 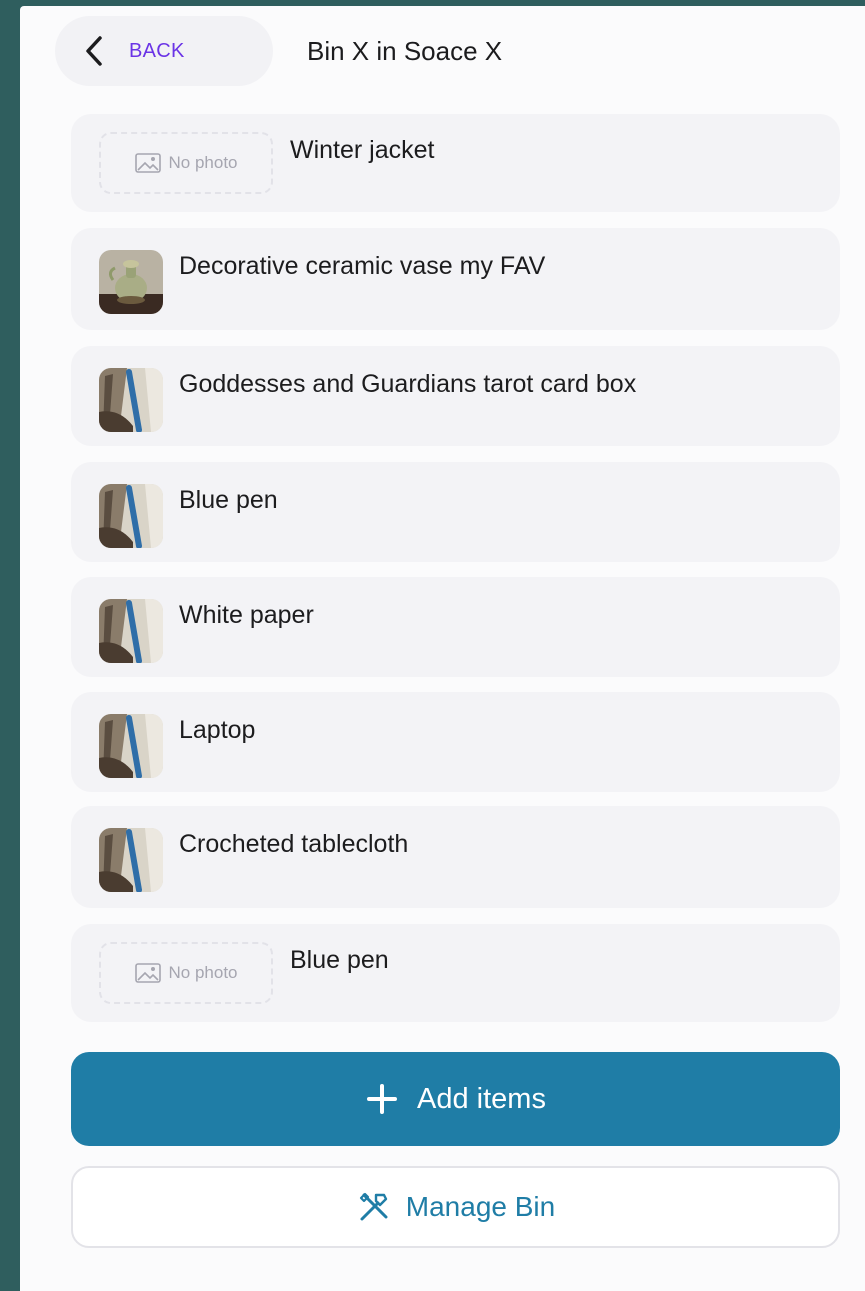 I want to click on item-name: Laptop, so click(x=217, y=730).